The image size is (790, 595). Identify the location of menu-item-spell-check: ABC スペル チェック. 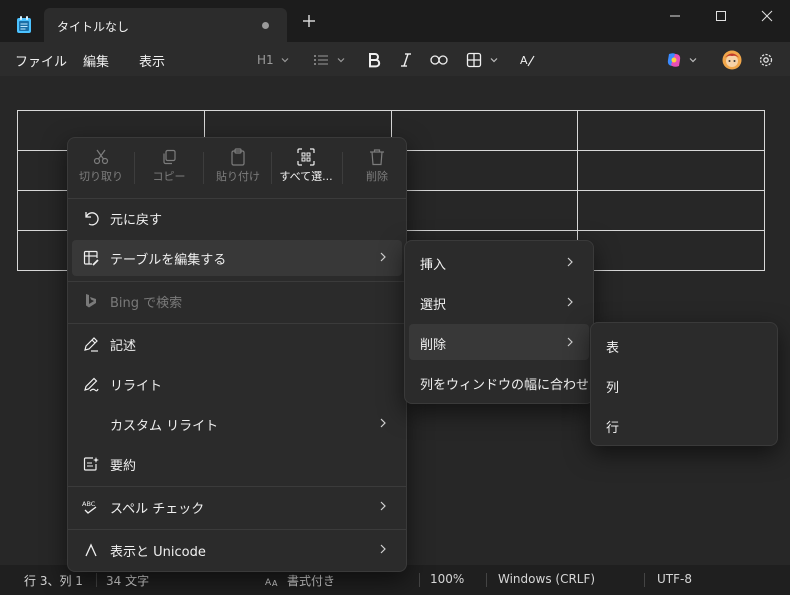
(237, 507).